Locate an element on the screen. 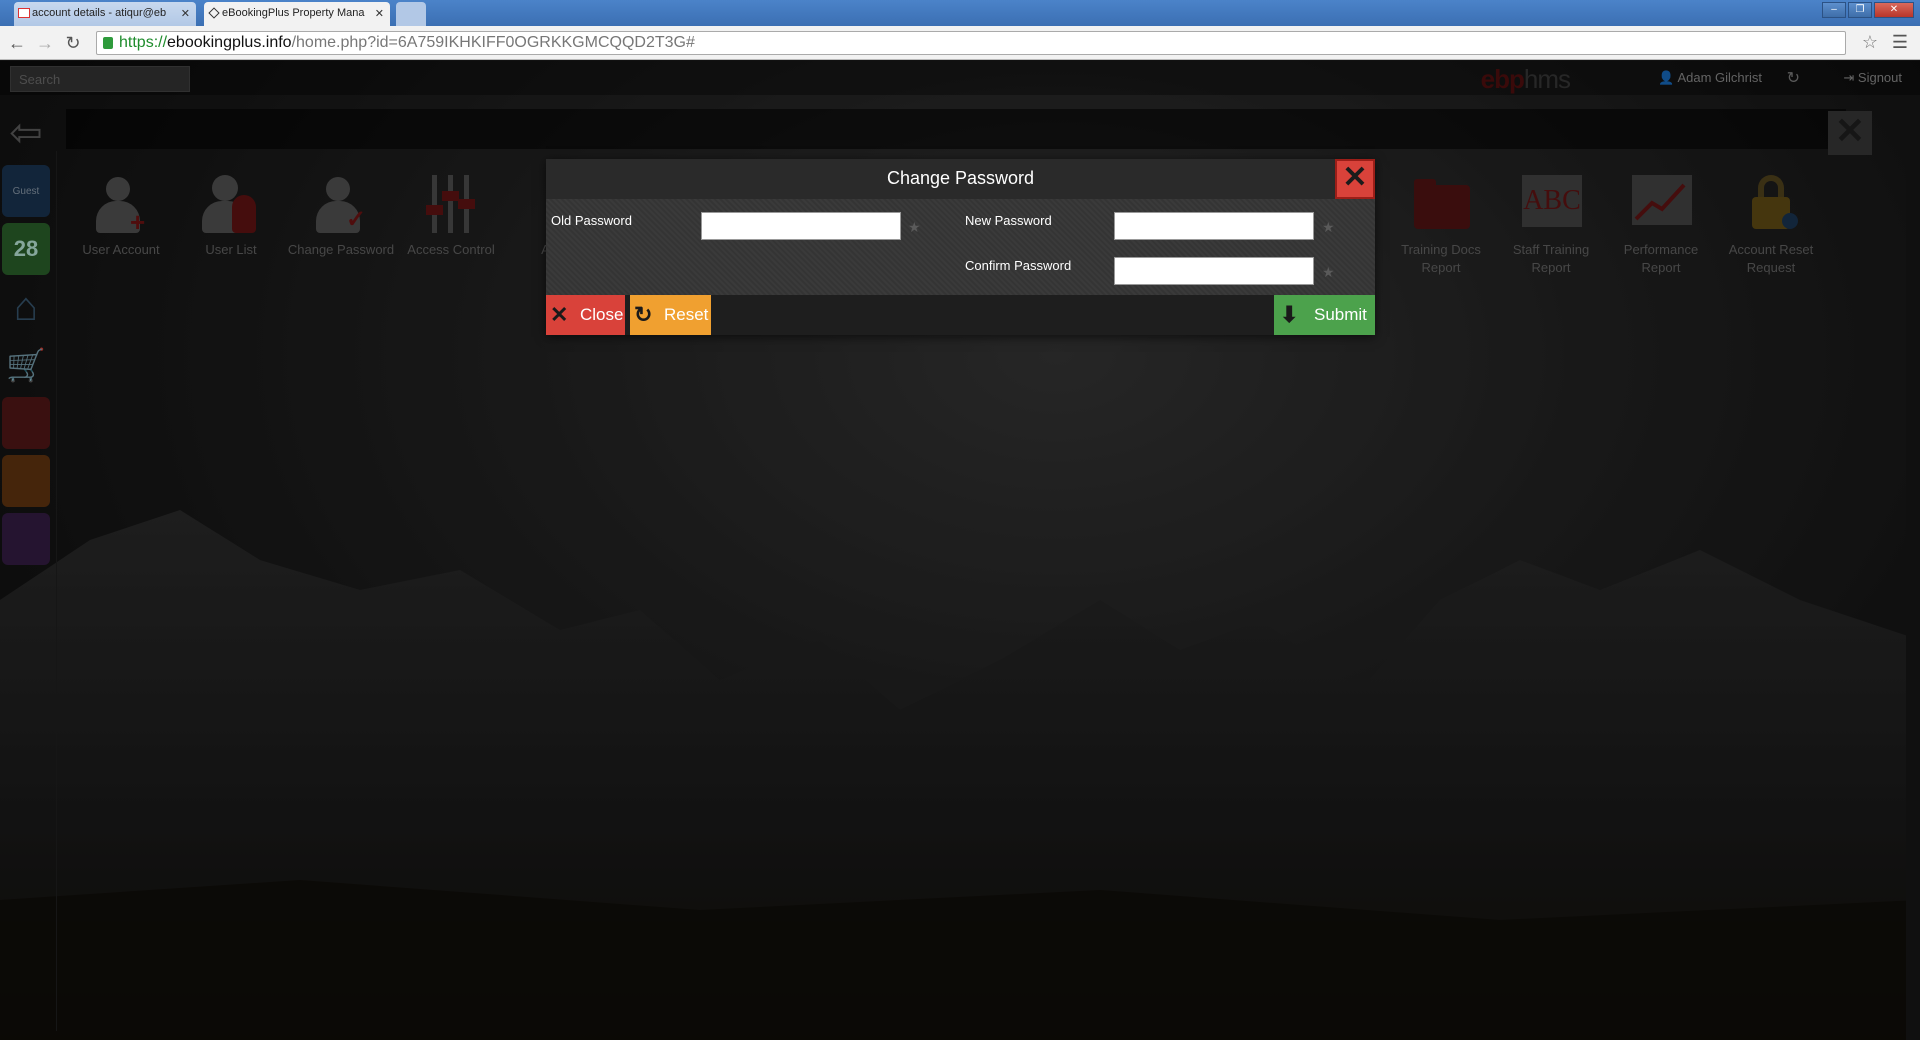 The image size is (1920, 1040). reset-button: ↻ Reset is located at coordinates (670, 315).